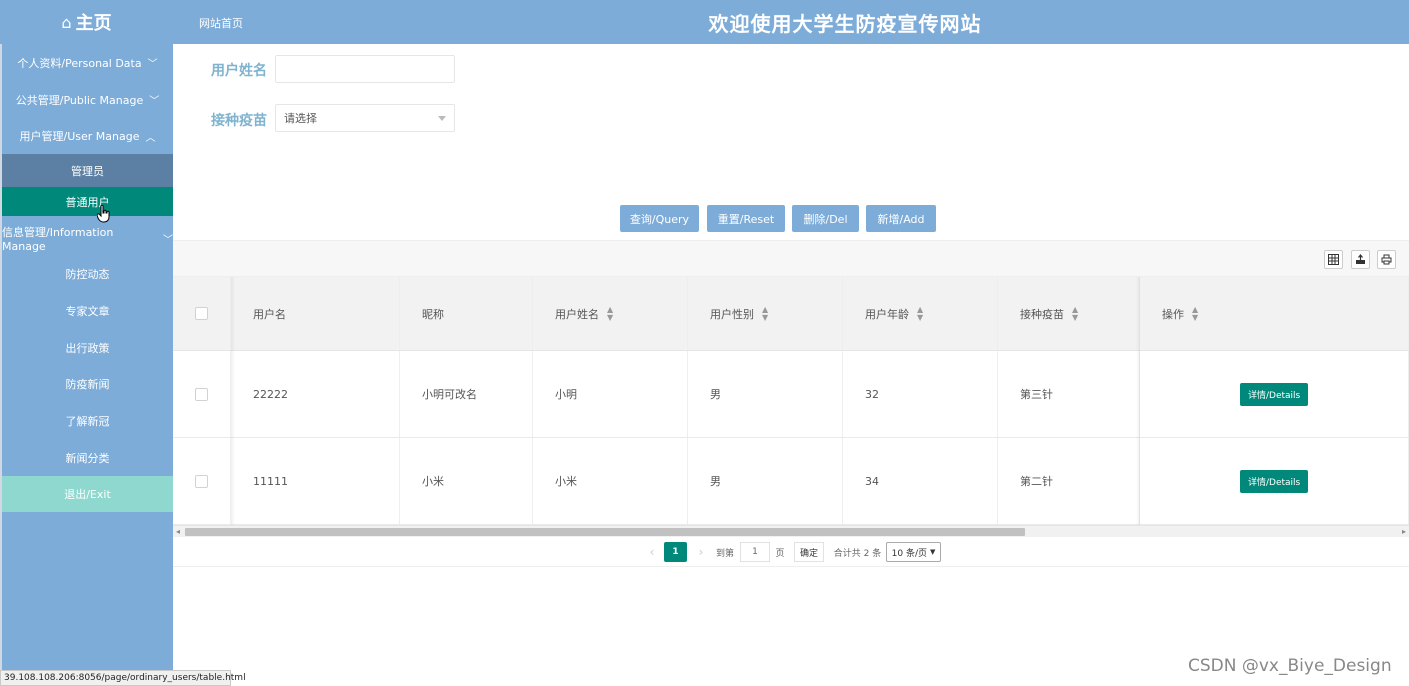 This screenshot has height=686, width=1409. I want to click on print-button, so click(1386, 259).